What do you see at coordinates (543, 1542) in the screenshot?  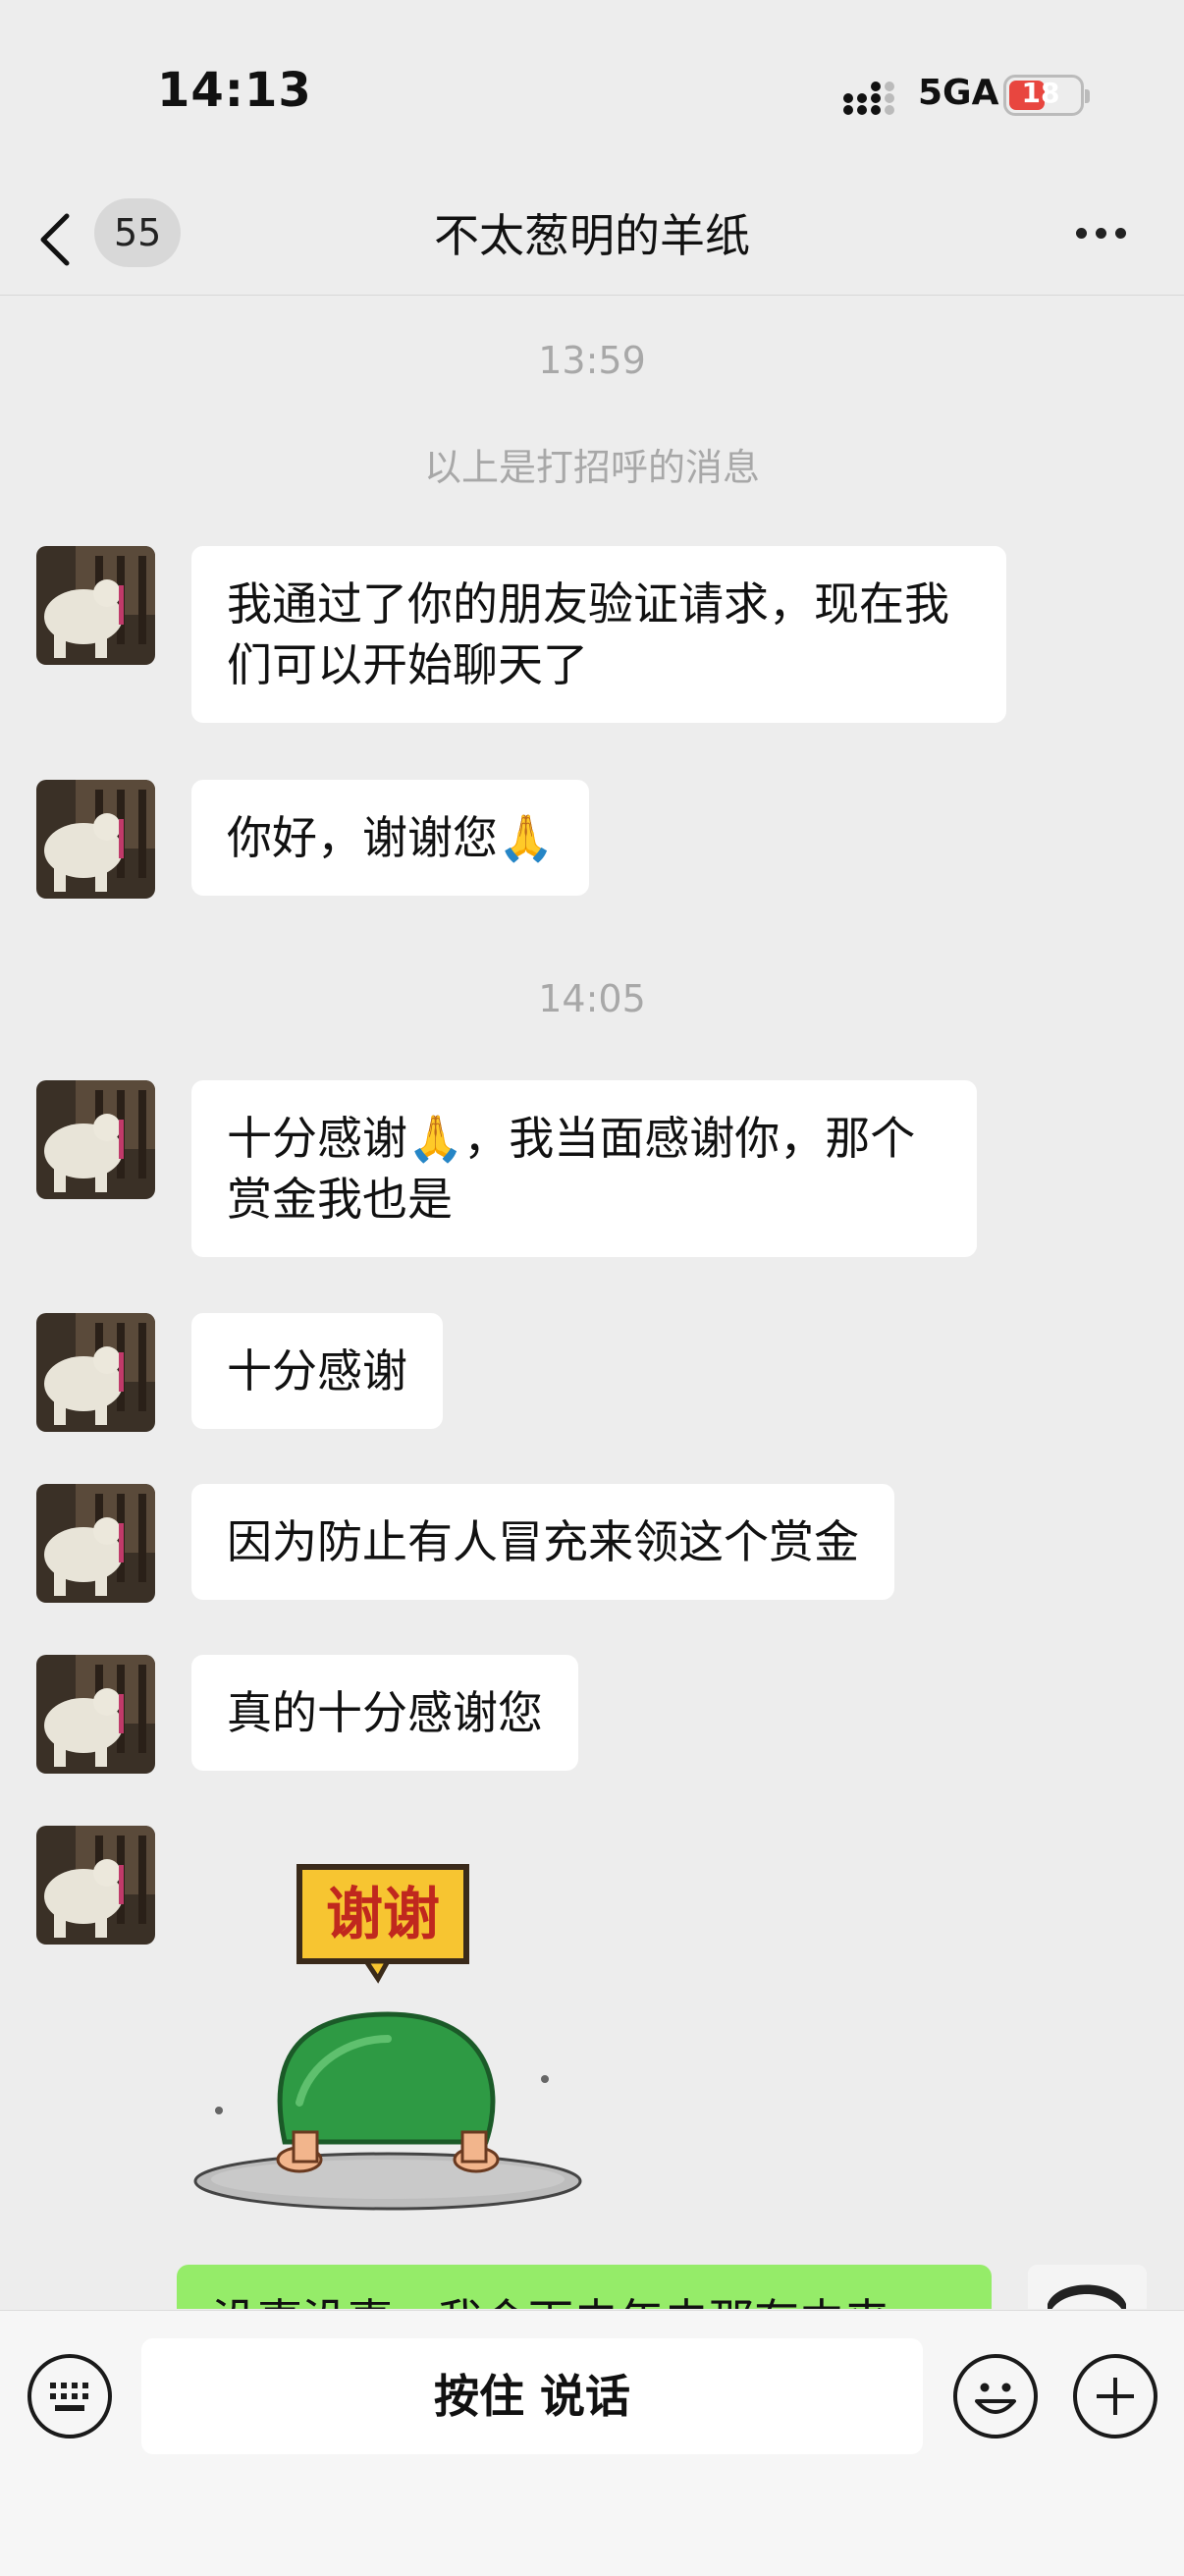 I see `message-bubble: 因为防止有人冒充来领这个赏金` at bounding box center [543, 1542].